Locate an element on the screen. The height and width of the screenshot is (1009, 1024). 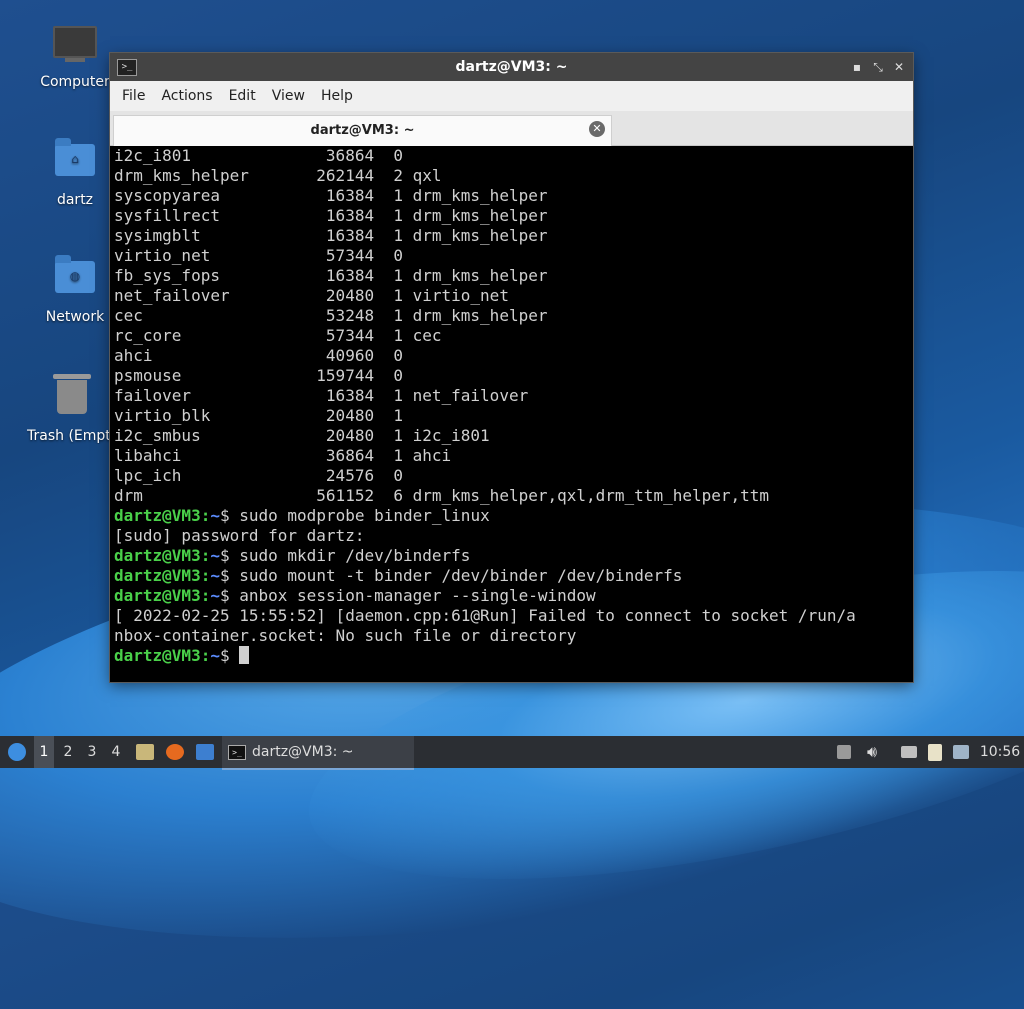
show-desktop-button is located at coordinates (205, 752).